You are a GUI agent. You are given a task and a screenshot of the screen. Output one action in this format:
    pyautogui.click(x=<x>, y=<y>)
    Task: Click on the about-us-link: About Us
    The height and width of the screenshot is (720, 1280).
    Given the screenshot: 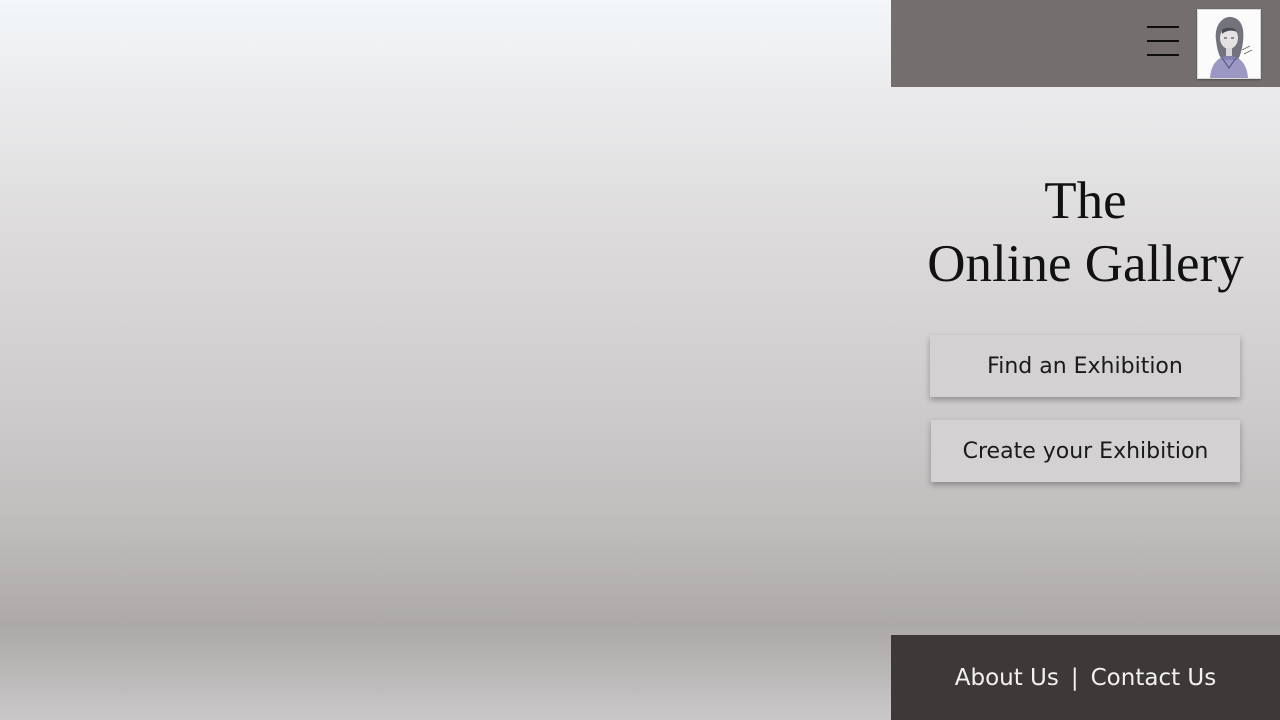 What is the action you would take?
    pyautogui.click(x=1007, y=678)
    